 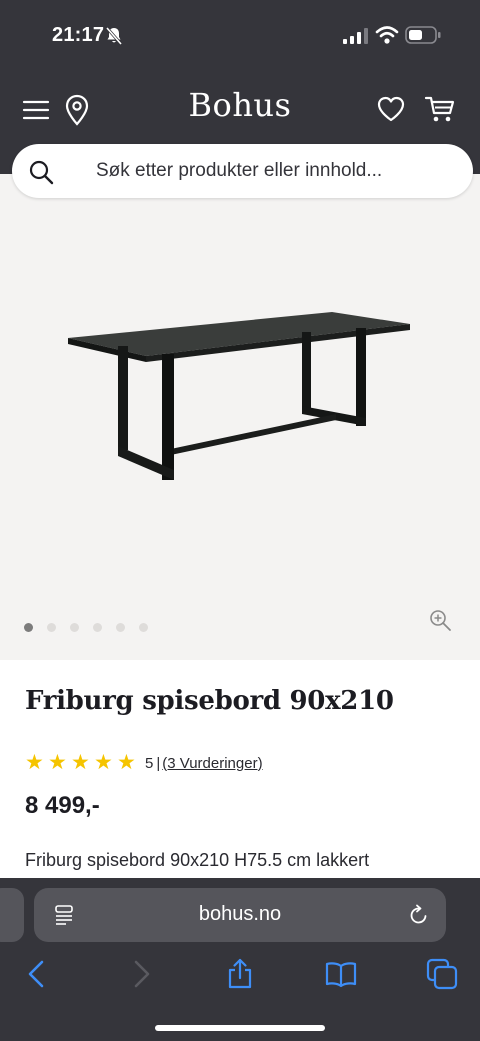 I want to click on share-icon, so click(x=240, y=974).